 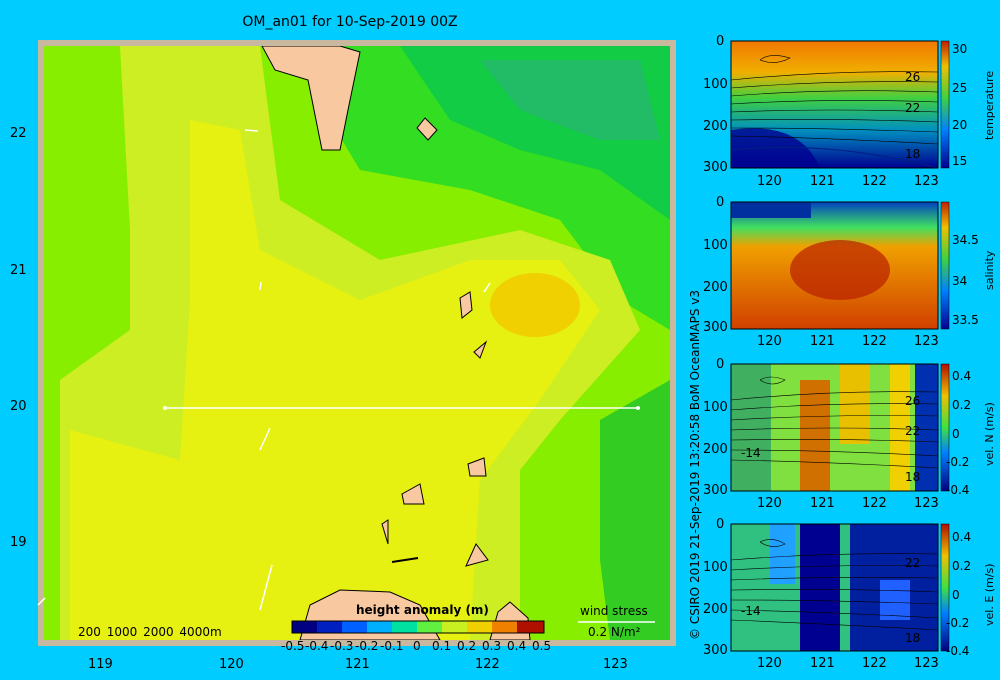 What do you see at coordinates (715, 245) in the screenshot?
I see `sal-y-tick: 100` at bounding box center [715, 245].